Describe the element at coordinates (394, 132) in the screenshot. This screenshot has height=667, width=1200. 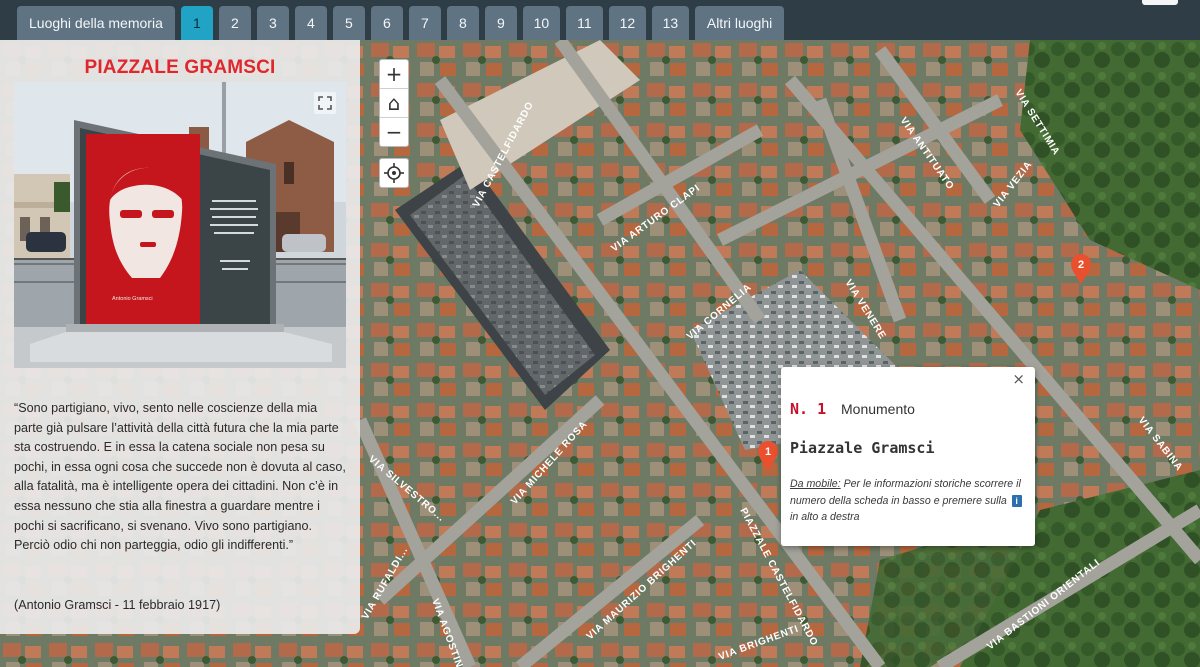
I see `zoom-out-button: −` at that location.